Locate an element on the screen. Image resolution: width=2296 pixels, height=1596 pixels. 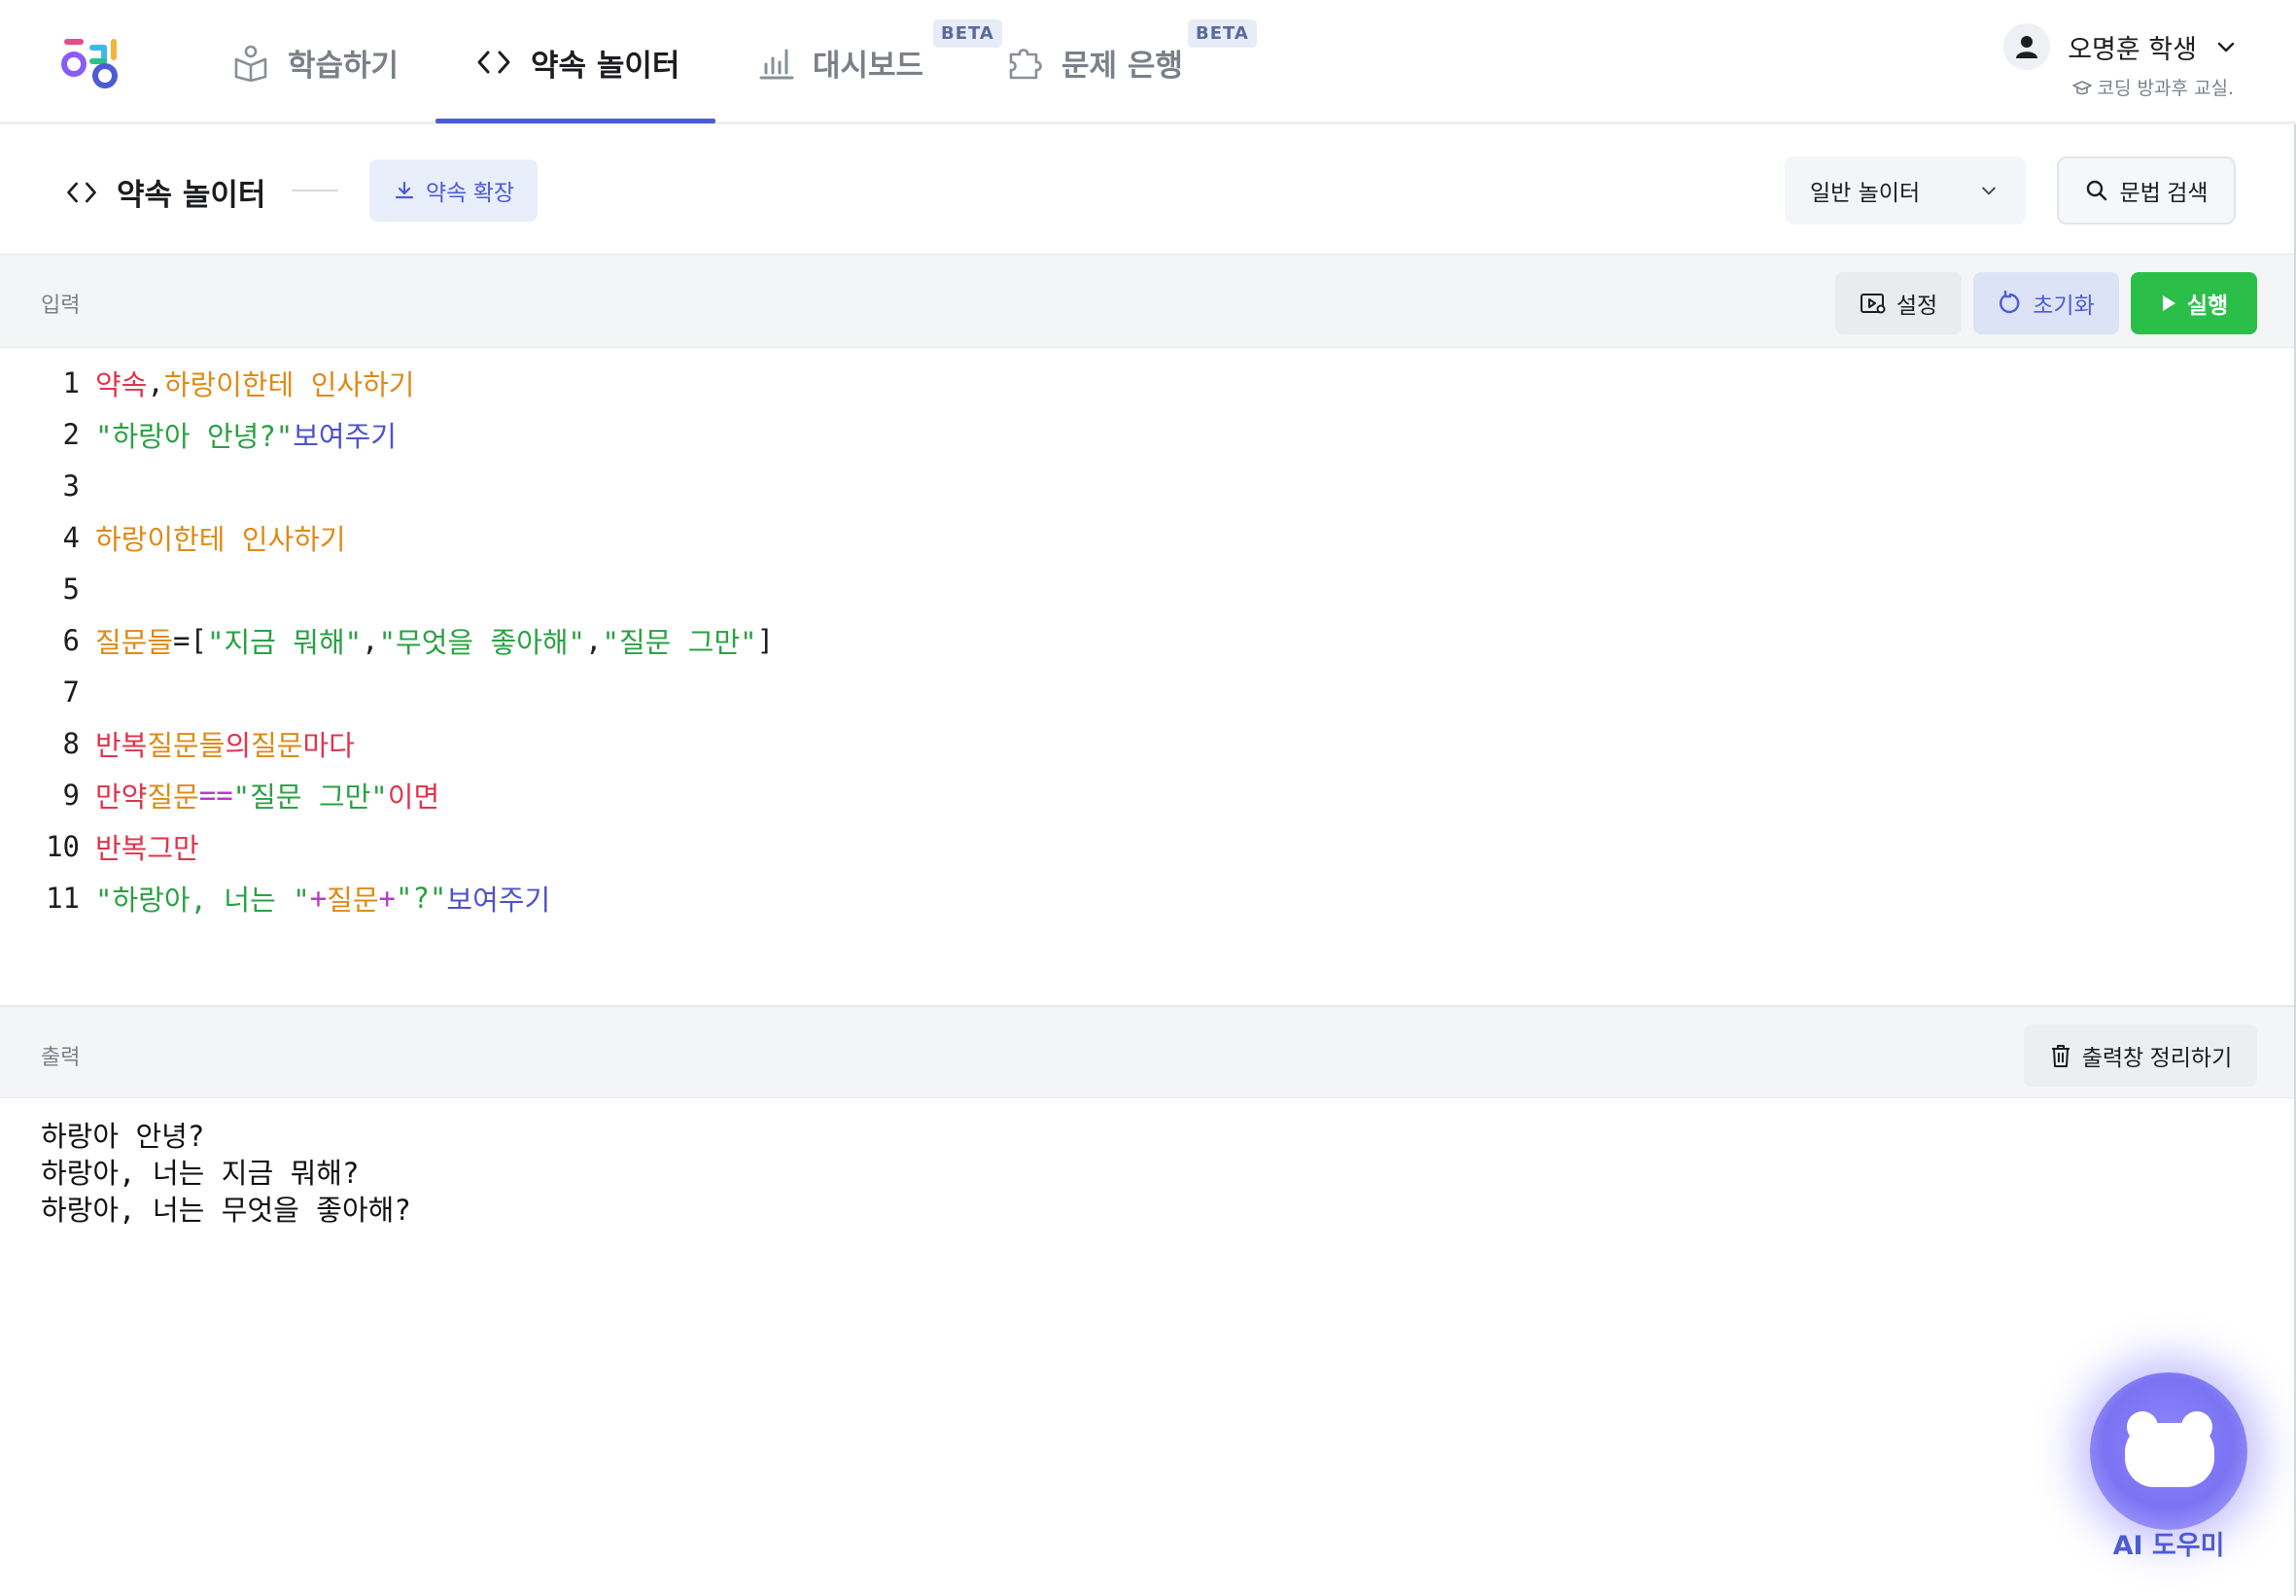
user-class: 코딩 방과후 교실. is located at coordinates (2152, 87).